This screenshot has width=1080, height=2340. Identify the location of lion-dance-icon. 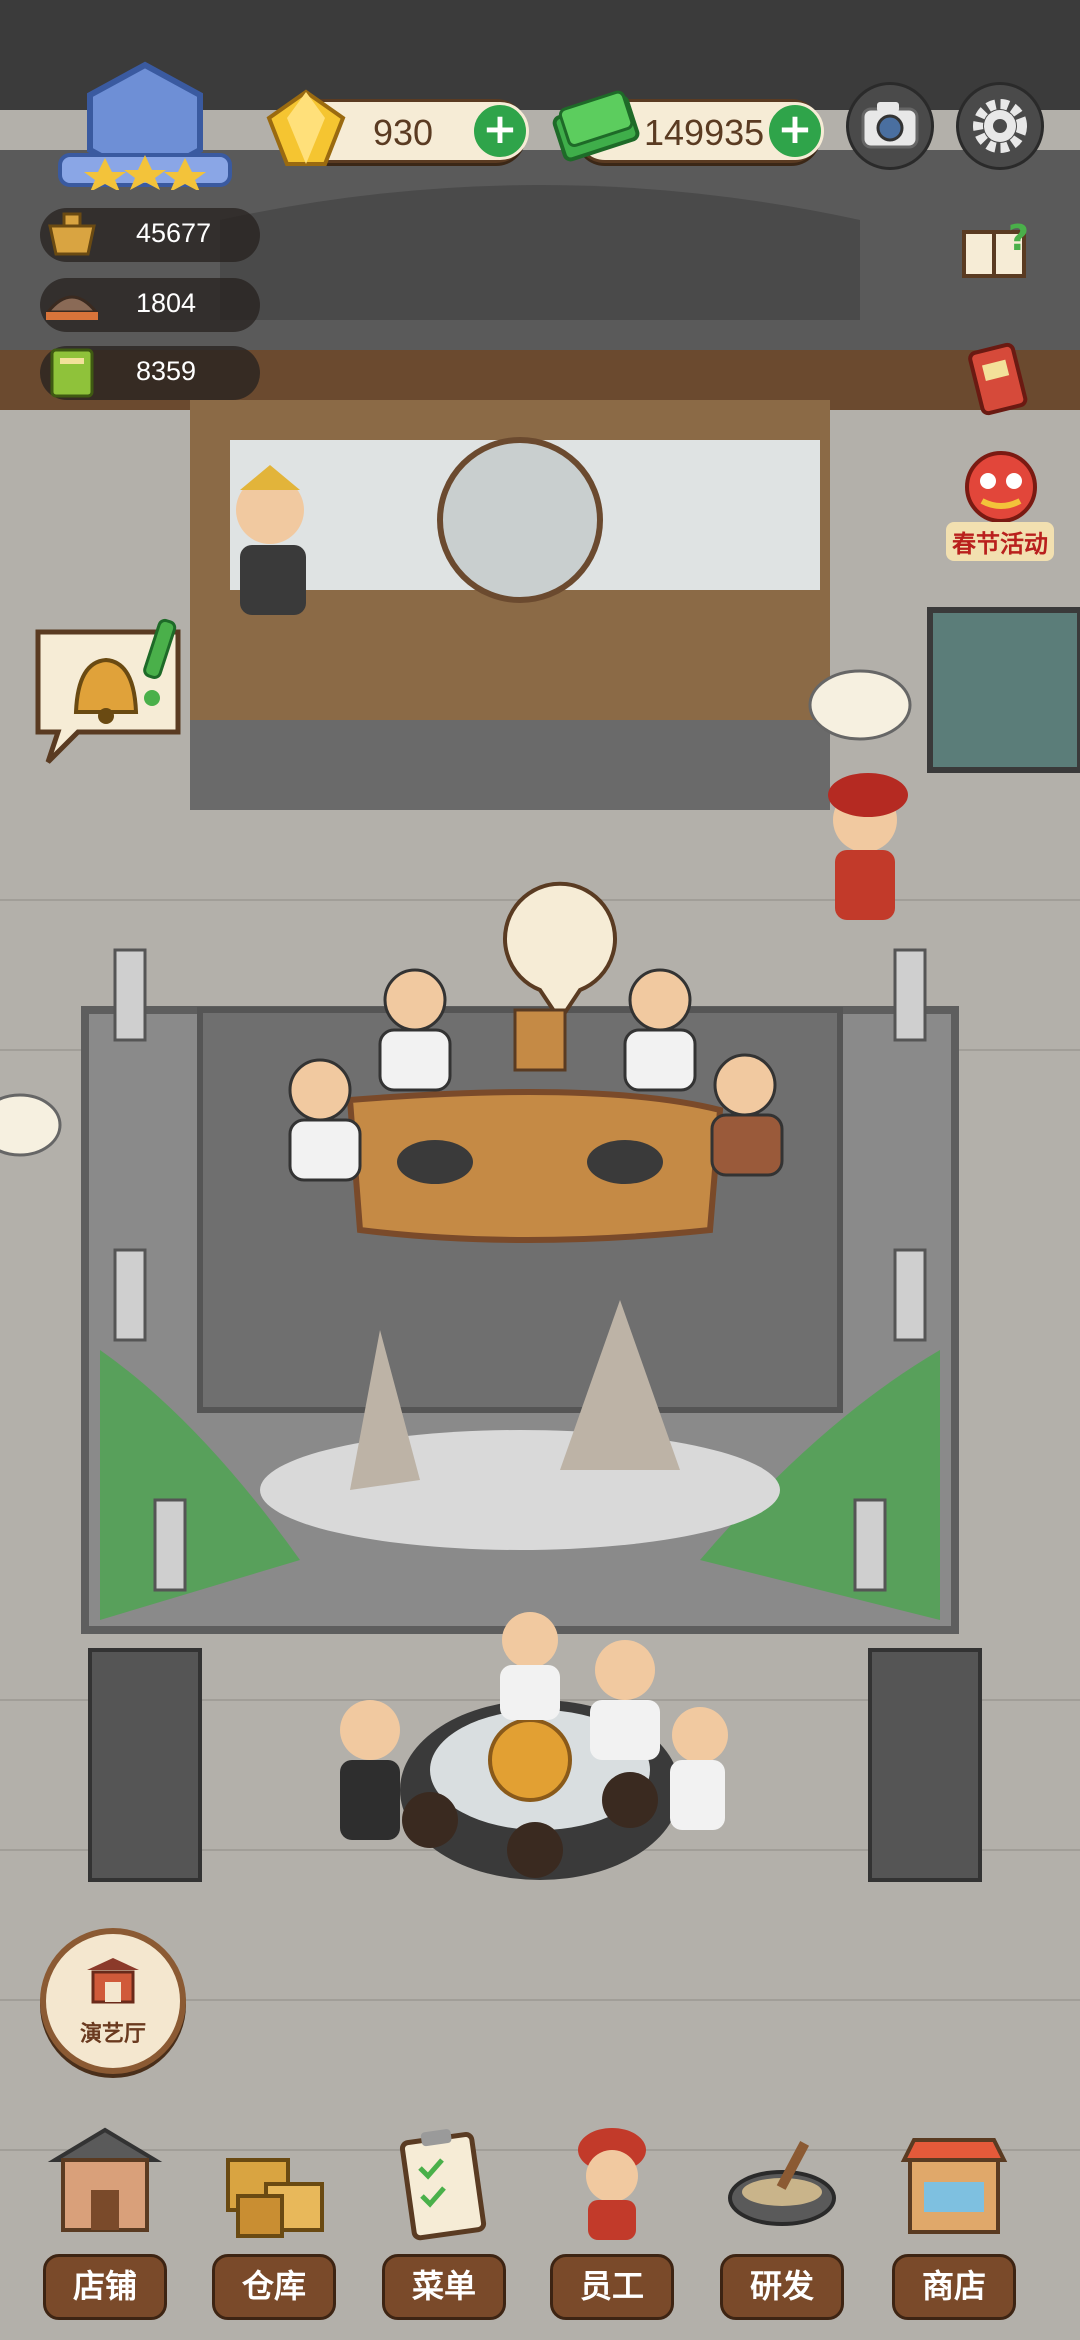
(1001, 487).